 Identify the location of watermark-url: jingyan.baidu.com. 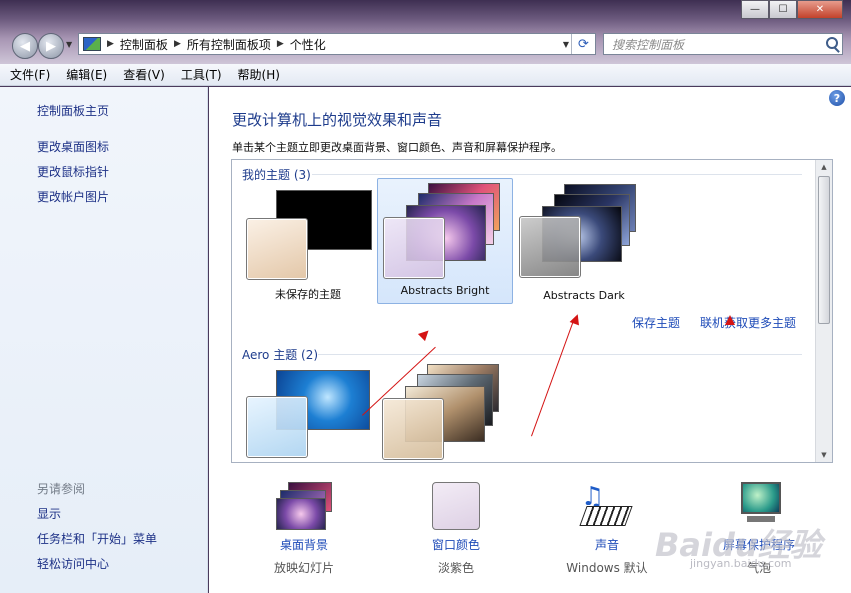
(741, 563).